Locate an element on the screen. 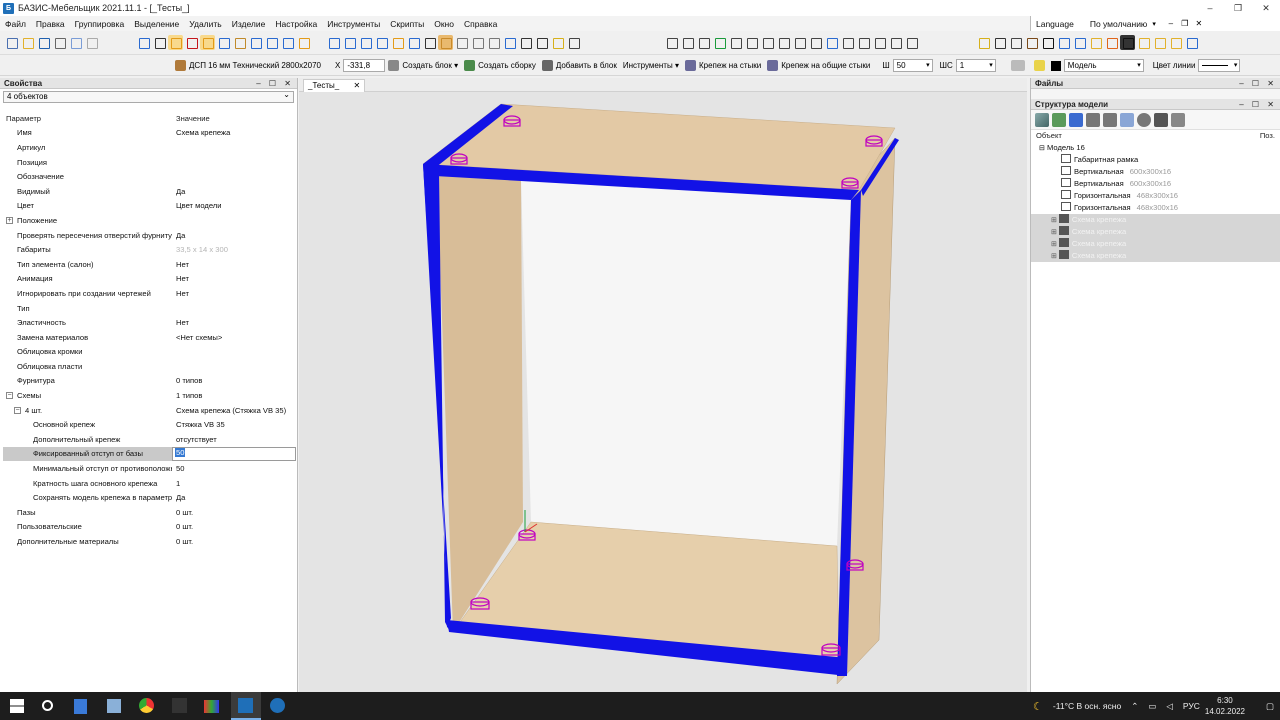 This screenshot has width=1280, height=720. property-row: Цвет Цвет модели is located at coordinates (149, 206).